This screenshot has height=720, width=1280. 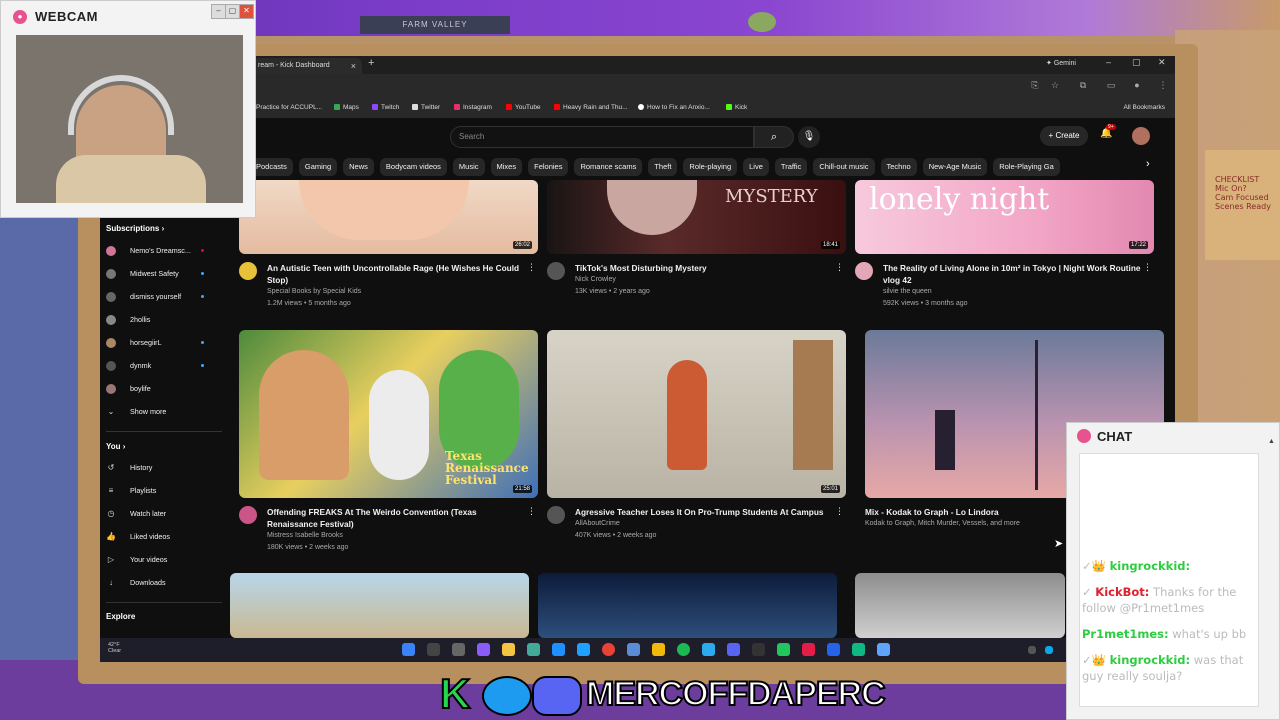 I want to click on chip: Felonies, so click(x=548, y=167).